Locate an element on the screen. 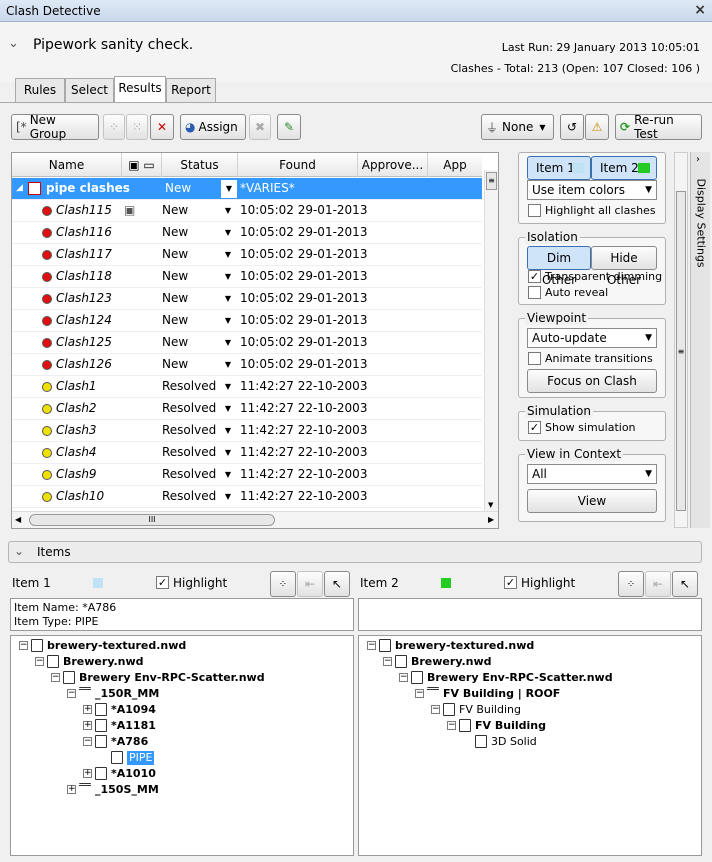 The height and width of the screenshot is (862, 712). table-row: Clash117 New ▼ 10:05:02 29-01-2013 is located at coordinates (247, 255).